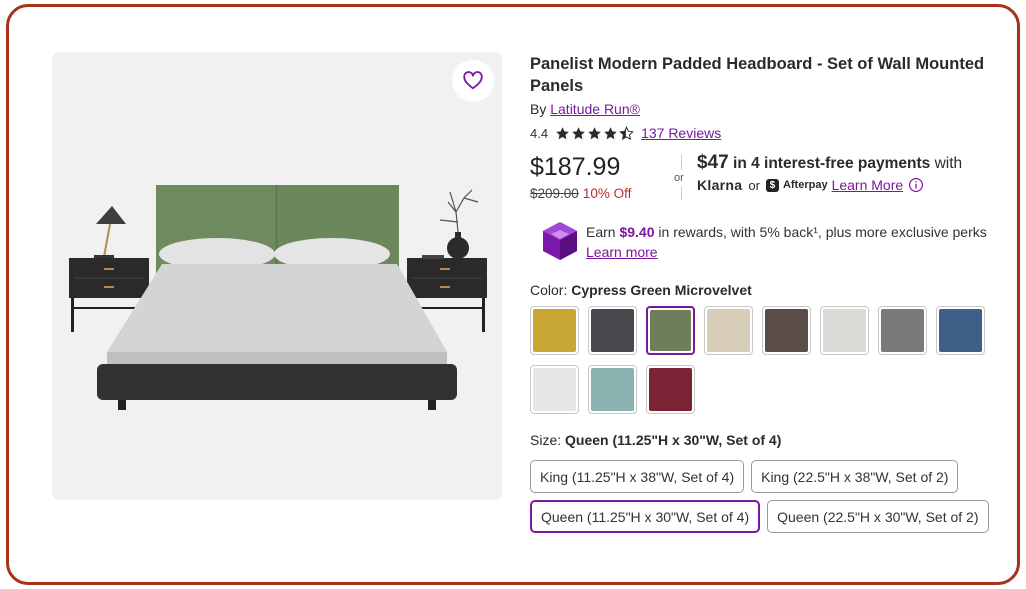 This screenshot has height=589, width=1026. What do you see at coordinates (765, 109) in the screenshot?
I see `brand-byline: By Latitude Run®` at bounding box center [765, 109].